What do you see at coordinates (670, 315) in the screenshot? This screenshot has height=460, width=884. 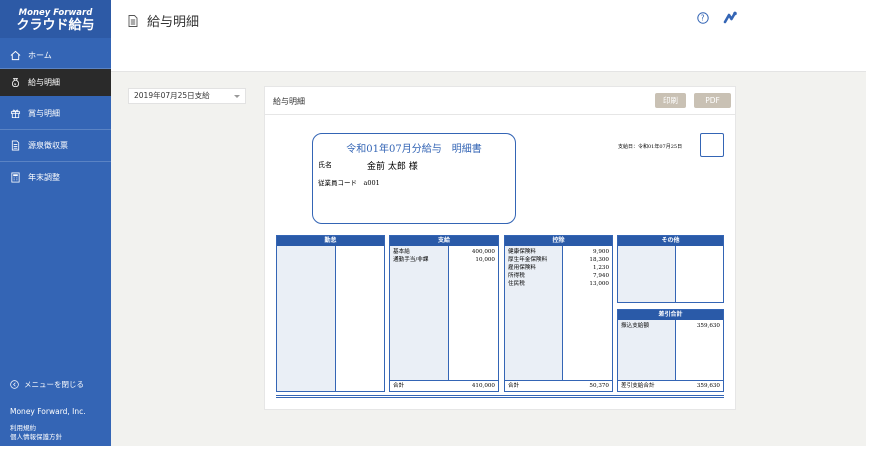 I see `net-header: 差引合計` at bounding box center [670, 315].